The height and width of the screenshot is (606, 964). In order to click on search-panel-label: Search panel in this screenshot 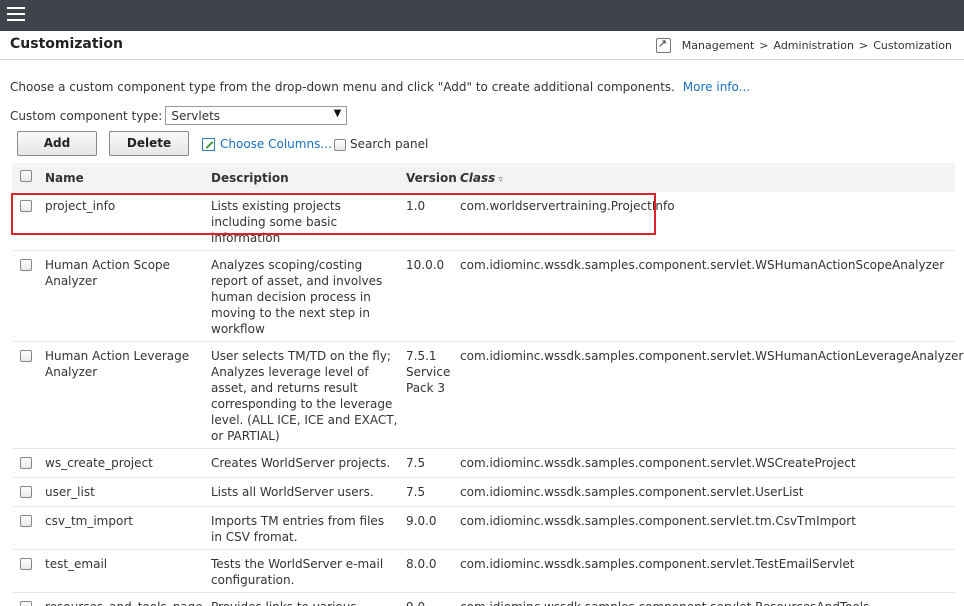, I will do `click(389, 144)`.